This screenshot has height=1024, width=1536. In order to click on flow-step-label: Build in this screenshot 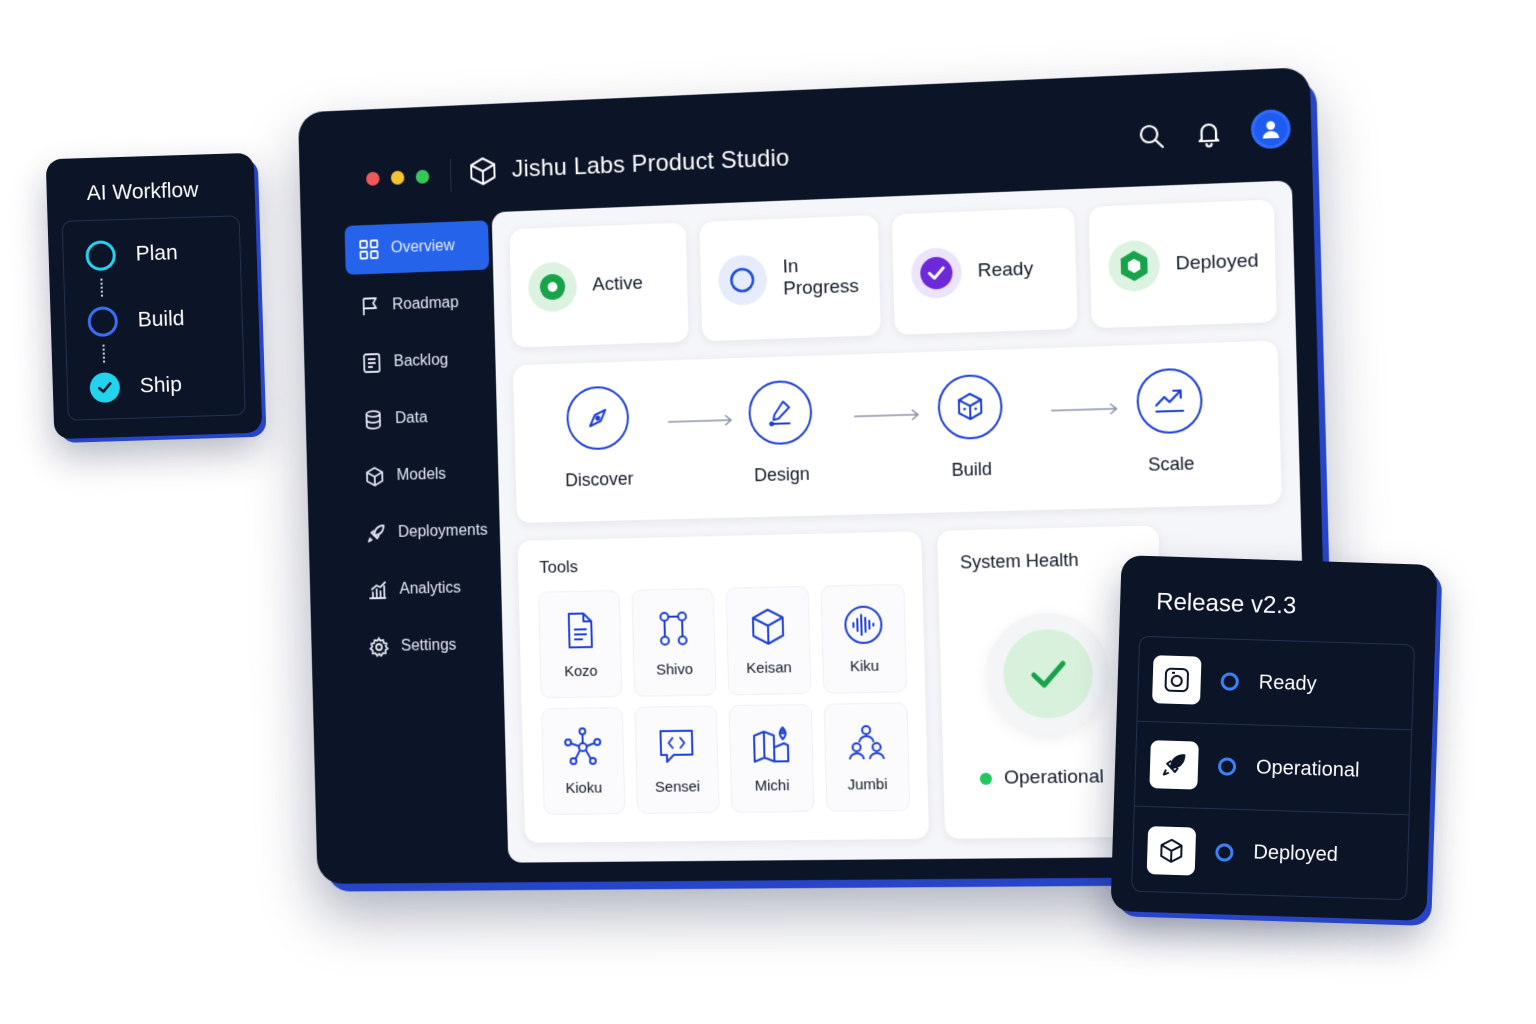, I will do `click(972, 470)`.